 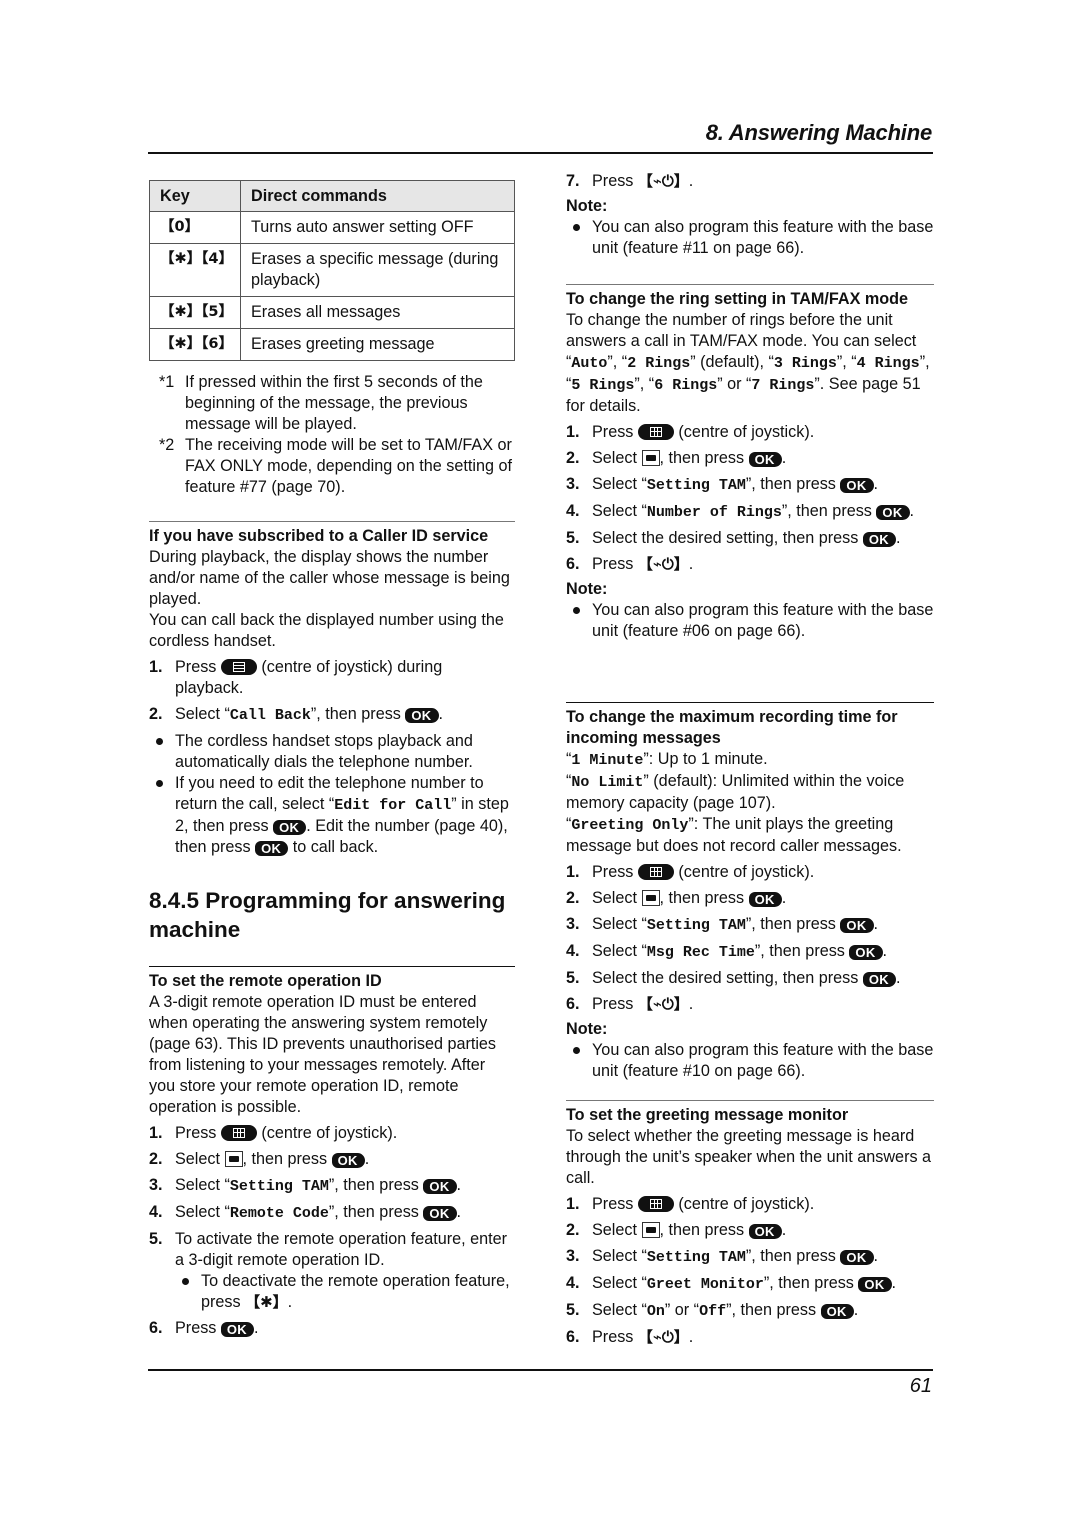 What do you see at coordinates (573, 1283) in the screenshot?
I see `step-number: 4.` at bounding box center [573, 1283].